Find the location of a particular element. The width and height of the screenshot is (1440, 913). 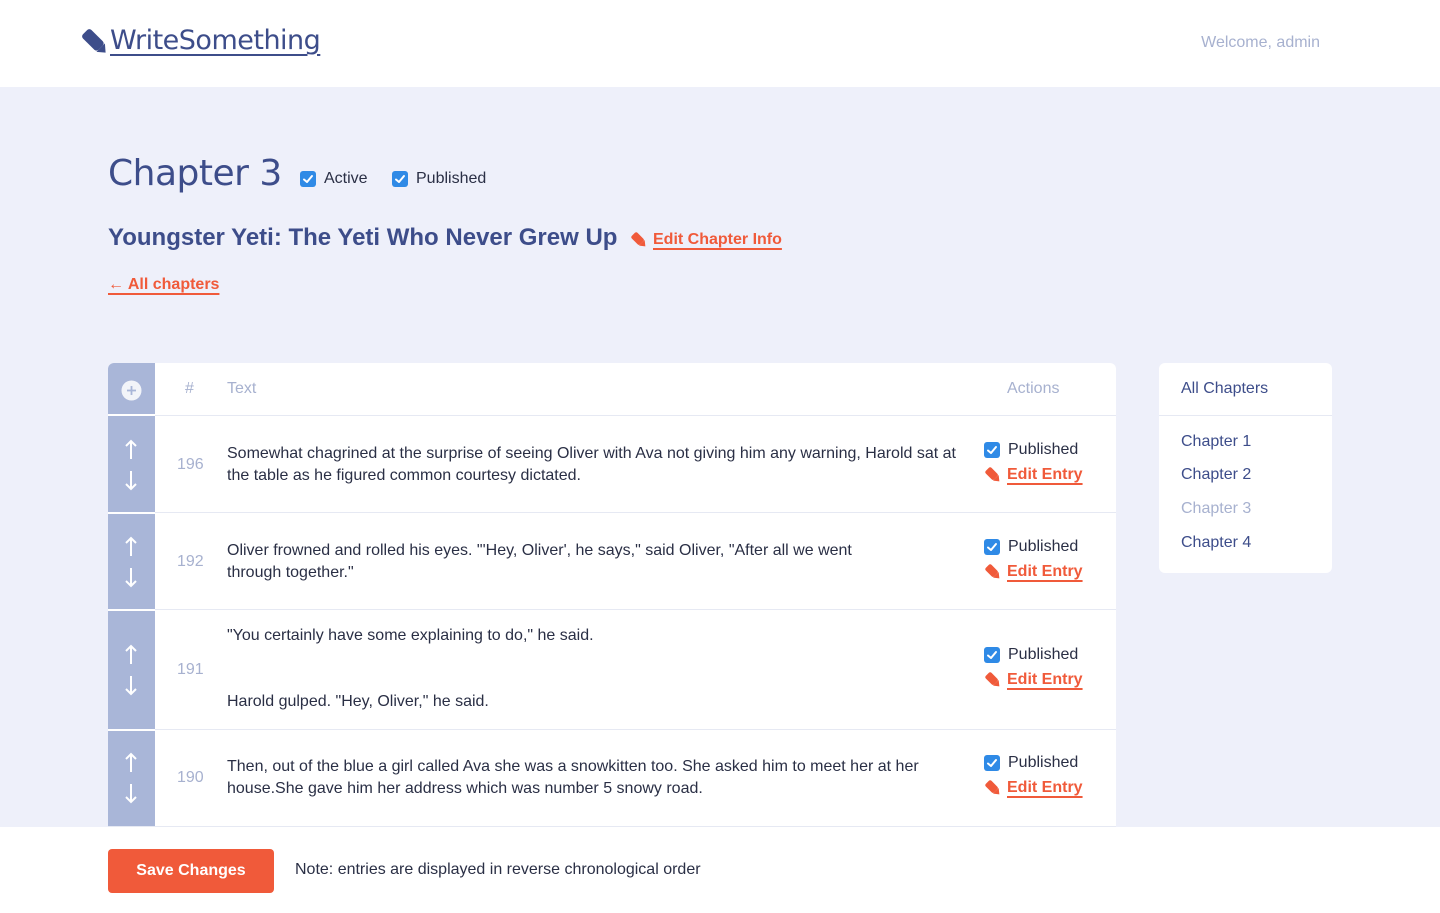

entry-number: 190 is located at coordinates (190, 777).